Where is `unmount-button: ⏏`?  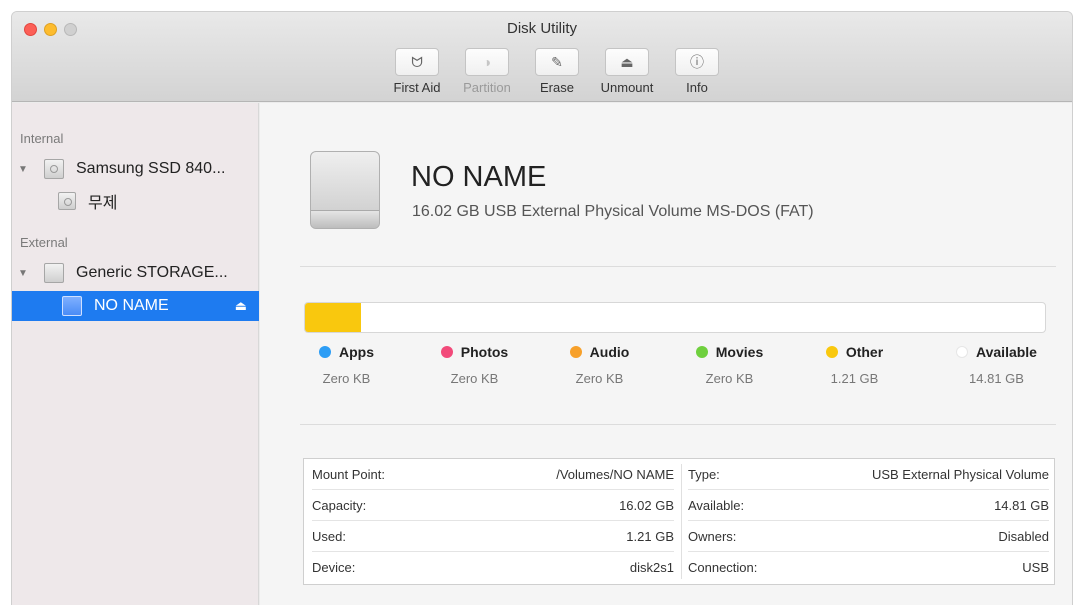 unmount-button: ⏏ is located at coordinates (627, 62).